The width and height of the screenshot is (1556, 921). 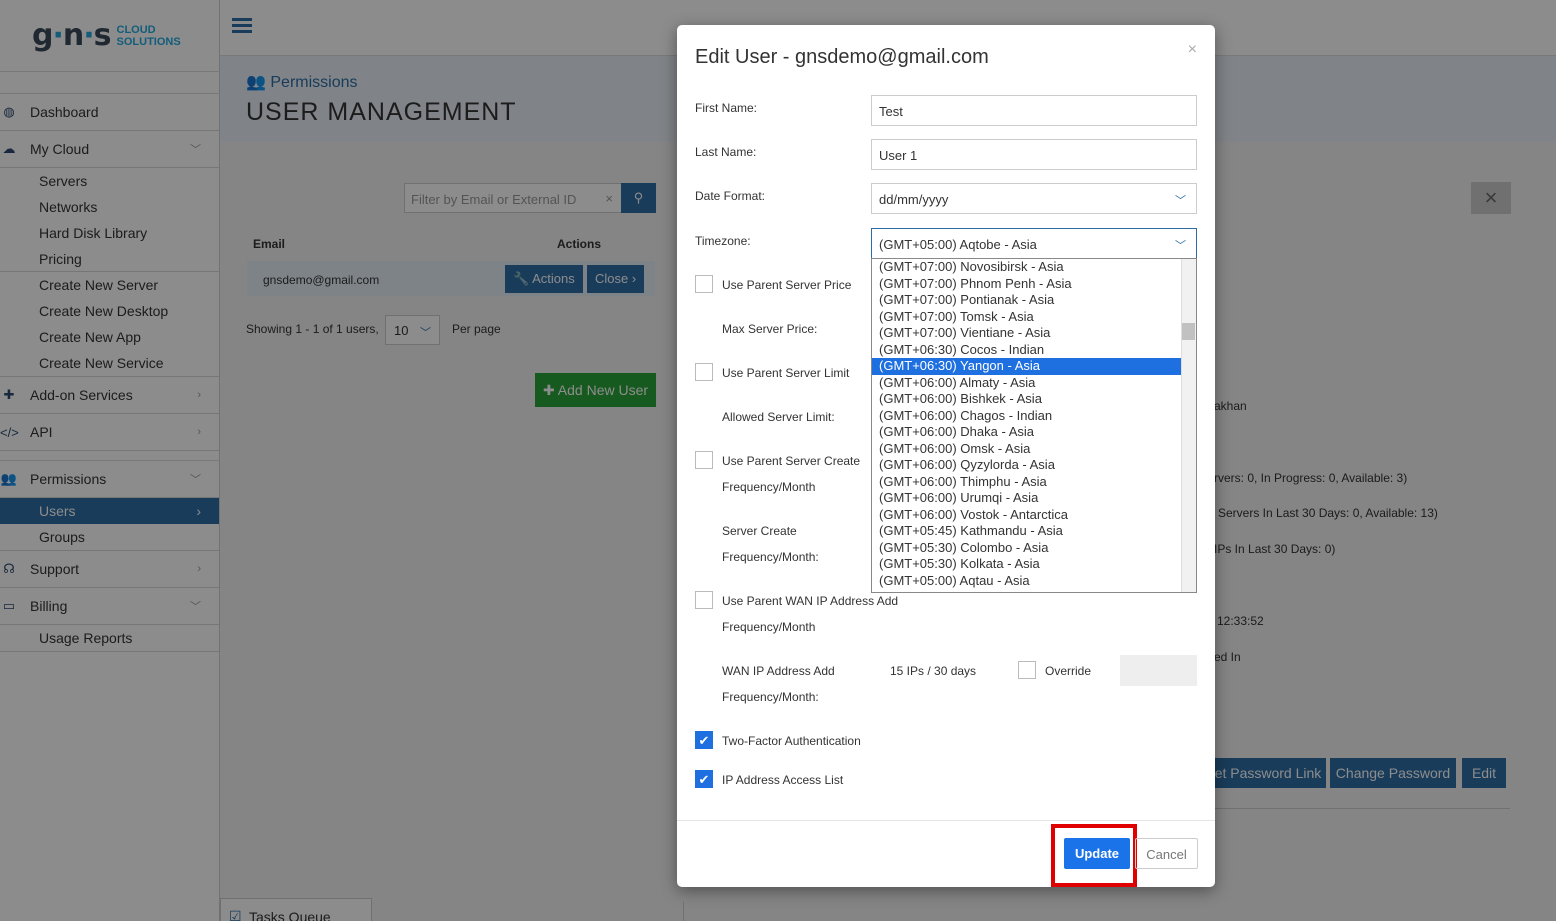 What do you see at coordinates (1027, 498) in the screenshot?
I see `timezone-option: (GMT+06:00) Urumqi - Asia` at bounding box center [1027, 498].